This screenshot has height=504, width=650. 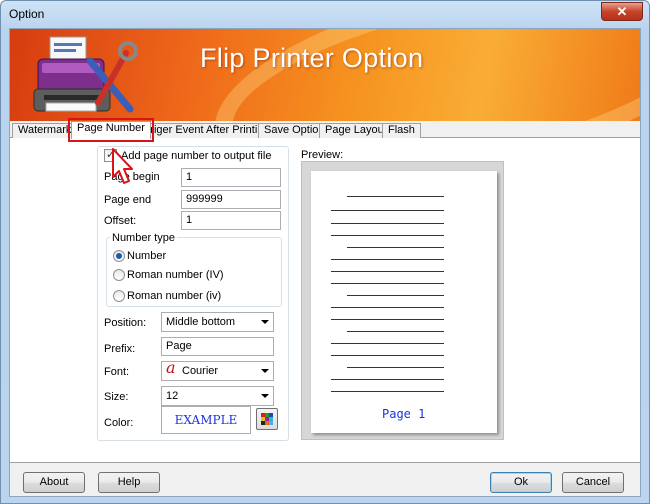 What do you see at coordinates (217, 346) in the screenshot?
I see `prefix-input: Page` at bounding box center [217, 346].